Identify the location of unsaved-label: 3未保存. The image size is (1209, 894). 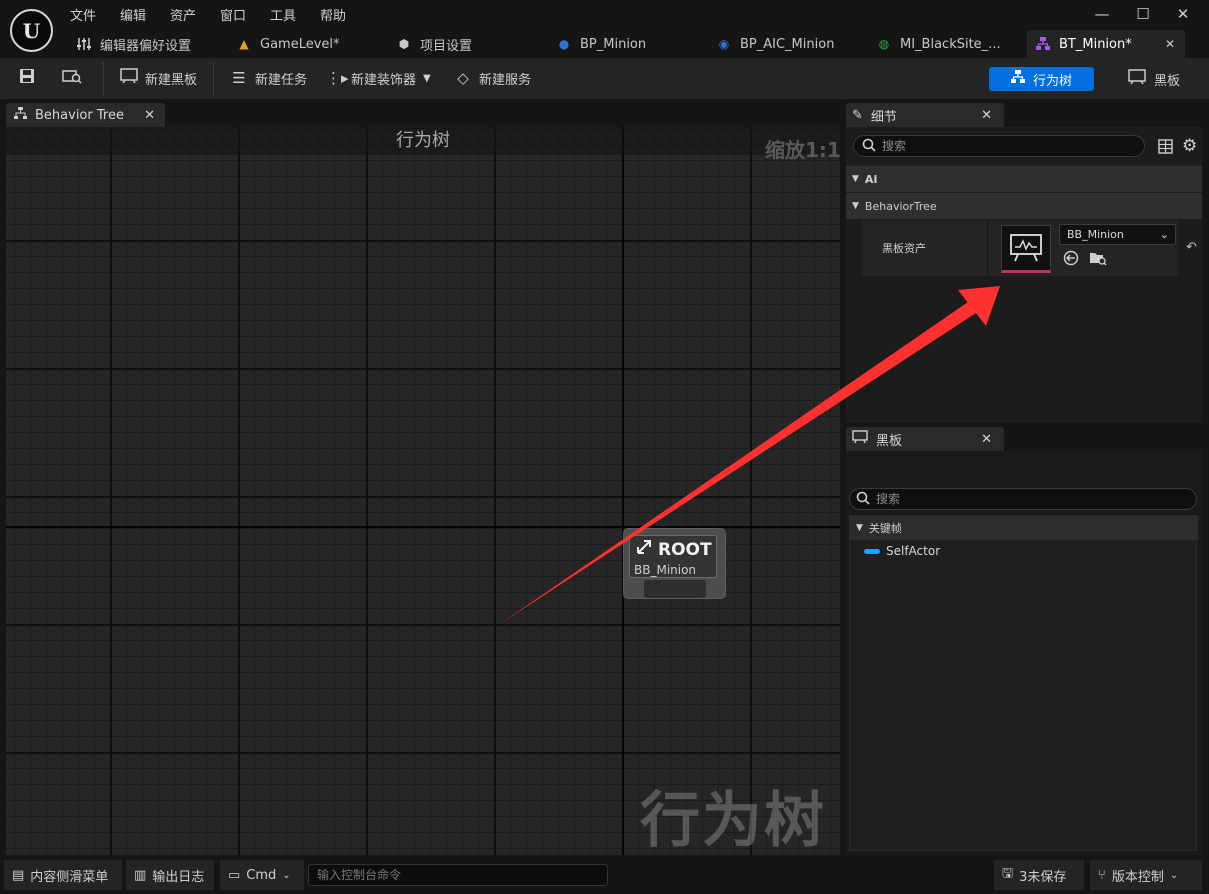
(1043, 877).